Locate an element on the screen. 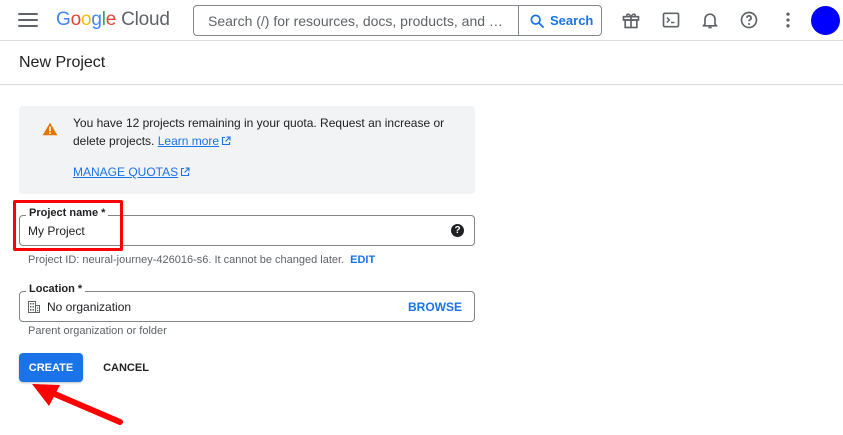 Image resolution: width=843 pixels, height=435 pixels. create-button: CREATE is located at coordinates (51, 367).